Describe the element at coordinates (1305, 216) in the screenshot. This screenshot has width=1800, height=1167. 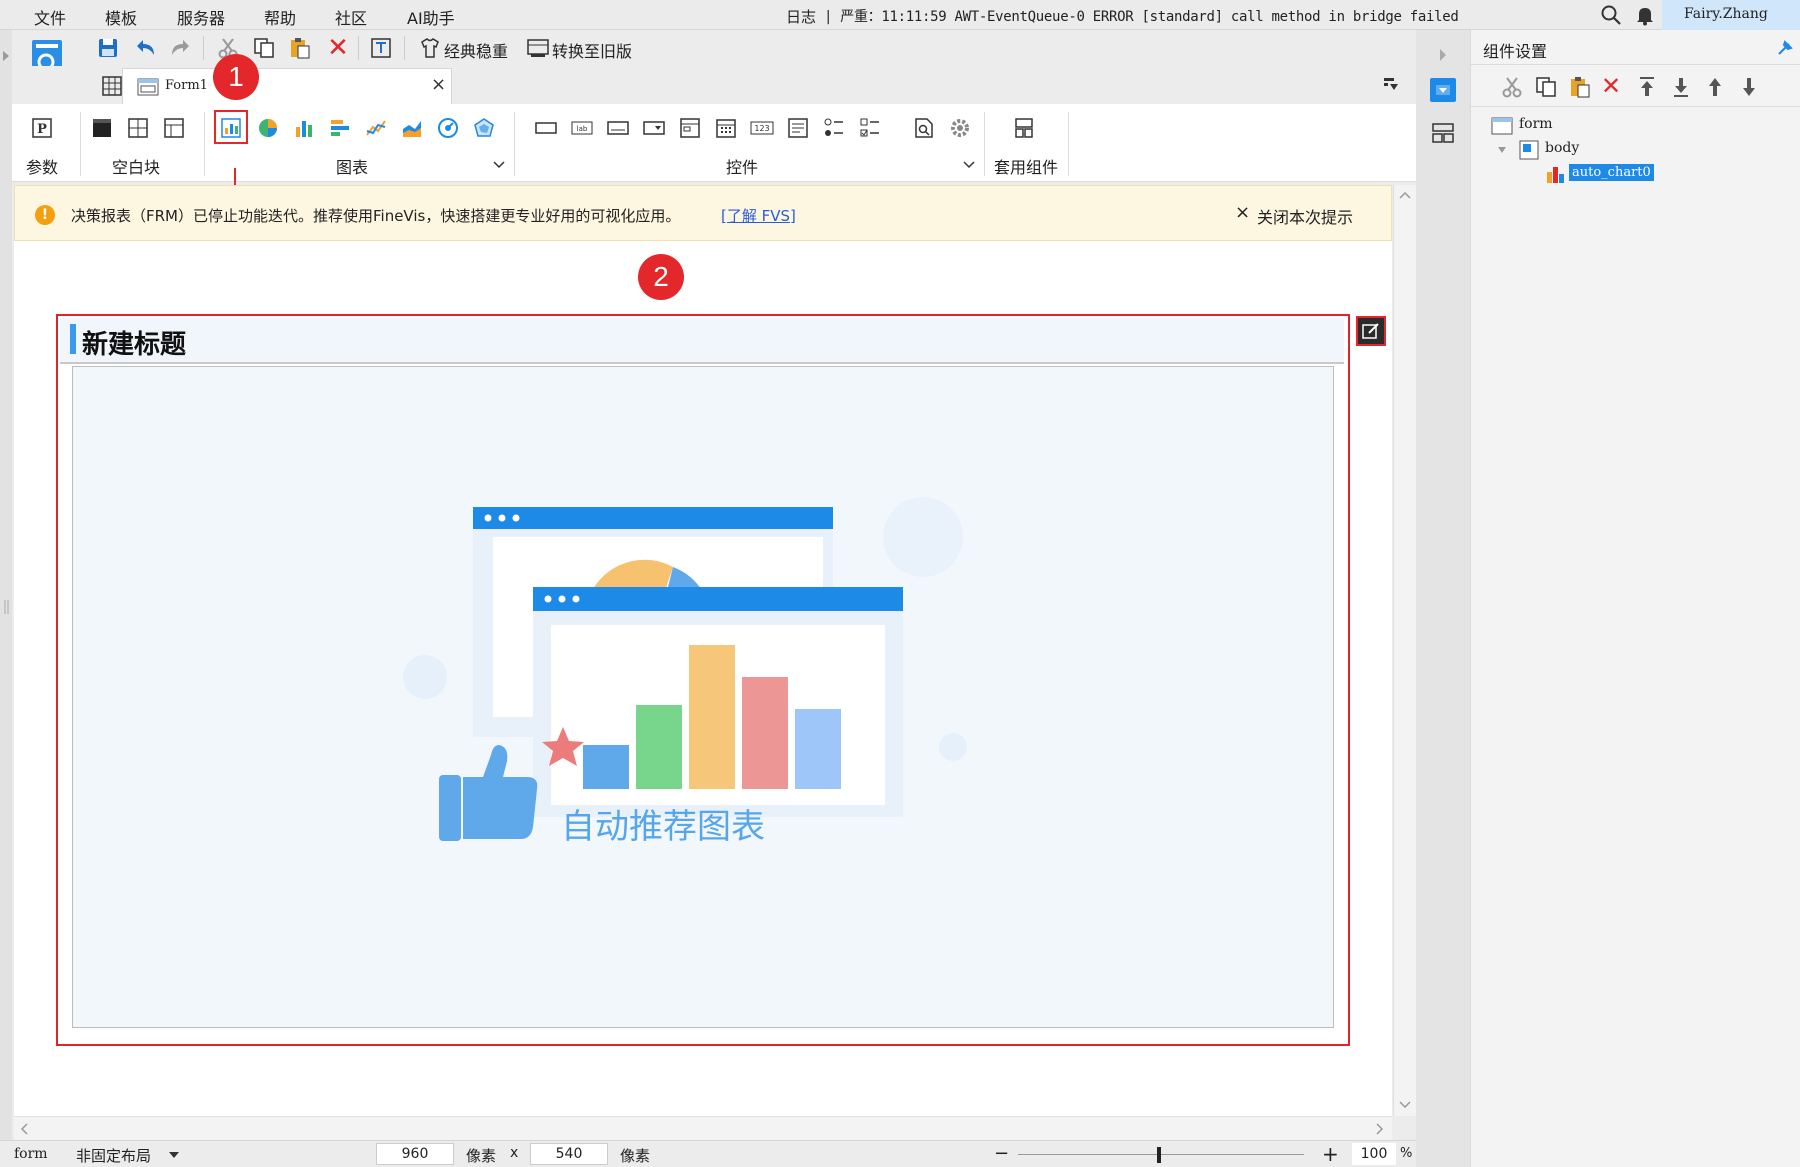
I see `close-warning-button: 关闭本次提示` at that location.